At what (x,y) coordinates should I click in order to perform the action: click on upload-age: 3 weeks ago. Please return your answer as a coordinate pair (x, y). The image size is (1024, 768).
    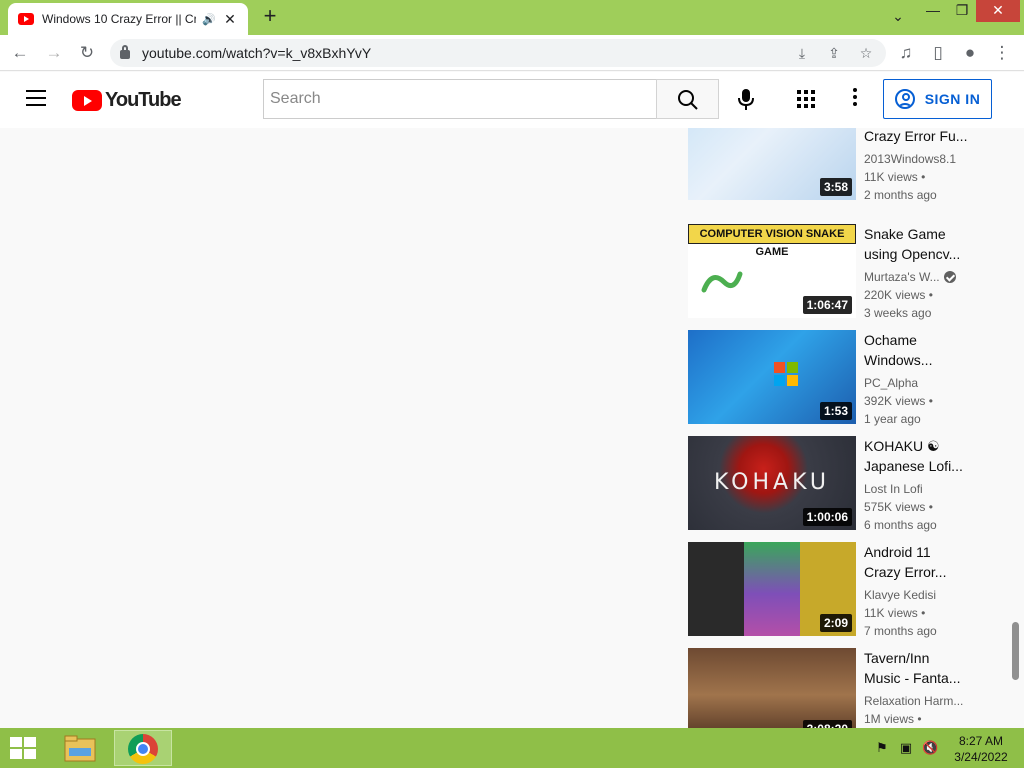
    Looking at the image, I should click on (898, 313).